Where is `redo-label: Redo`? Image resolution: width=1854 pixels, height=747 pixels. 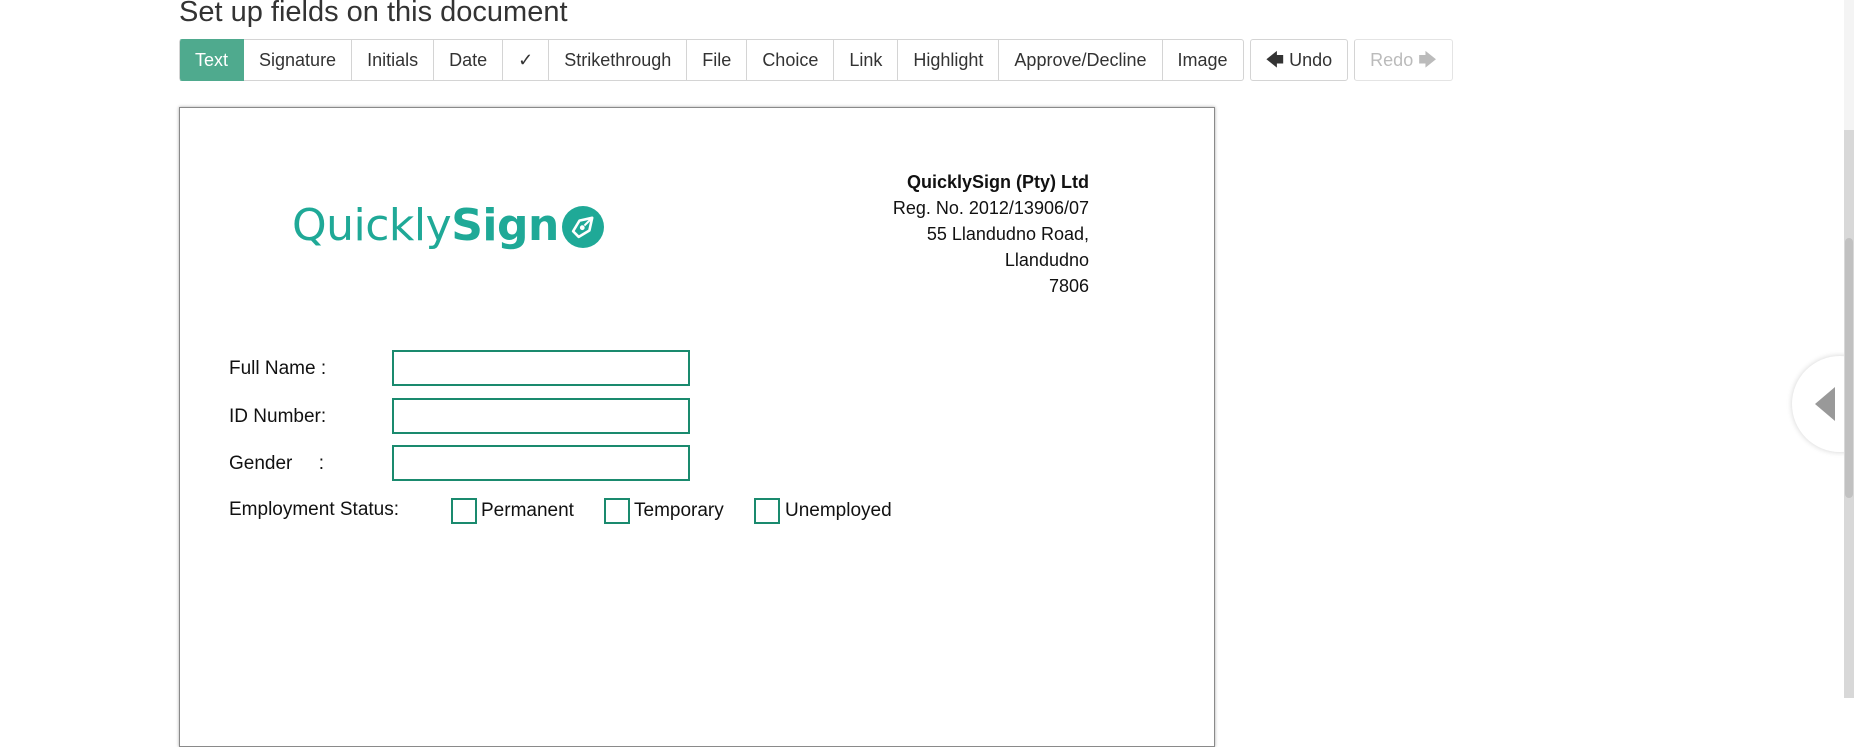
redo-label: Redo is located at coordinates (1392, 59).